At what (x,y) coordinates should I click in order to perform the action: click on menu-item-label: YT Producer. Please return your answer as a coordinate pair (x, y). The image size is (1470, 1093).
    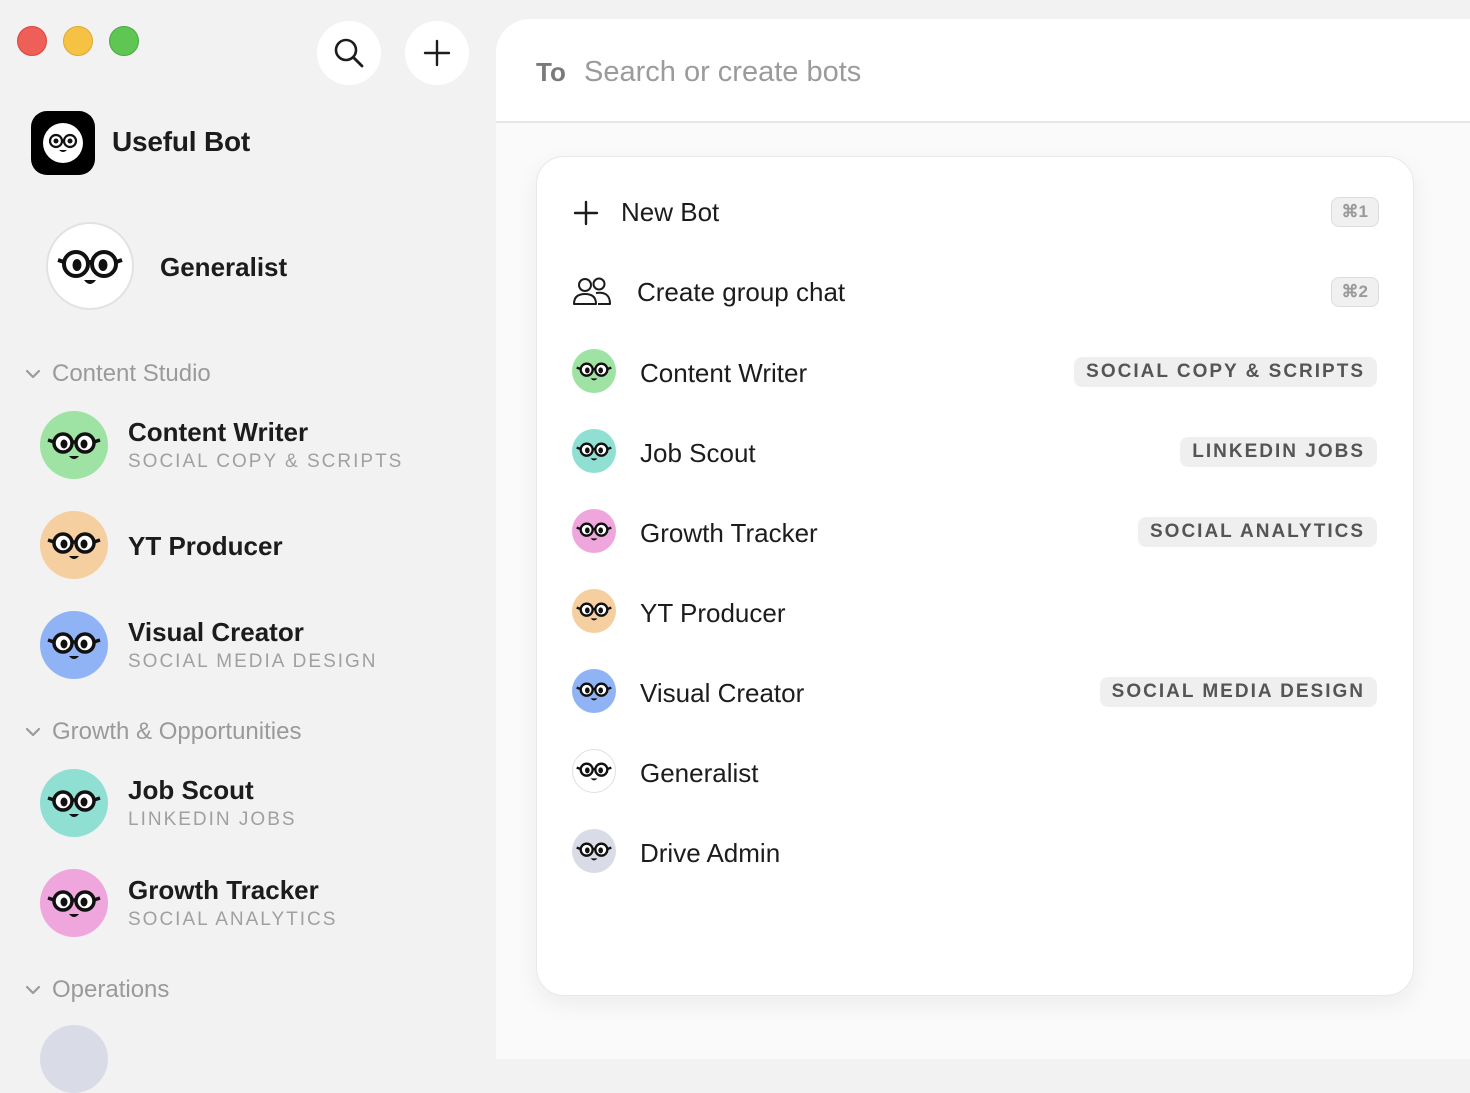
    Looking at the image, I should click on (713, 613).